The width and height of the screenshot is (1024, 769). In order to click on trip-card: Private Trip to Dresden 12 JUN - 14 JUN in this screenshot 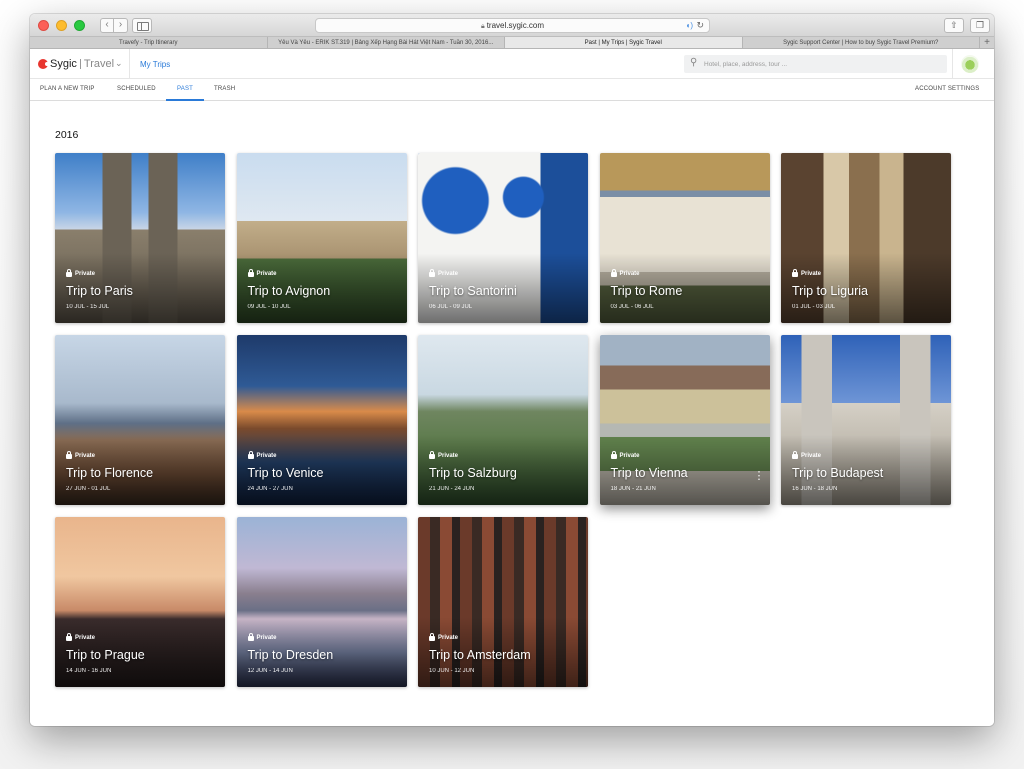, I will do `click(321, 602)`.